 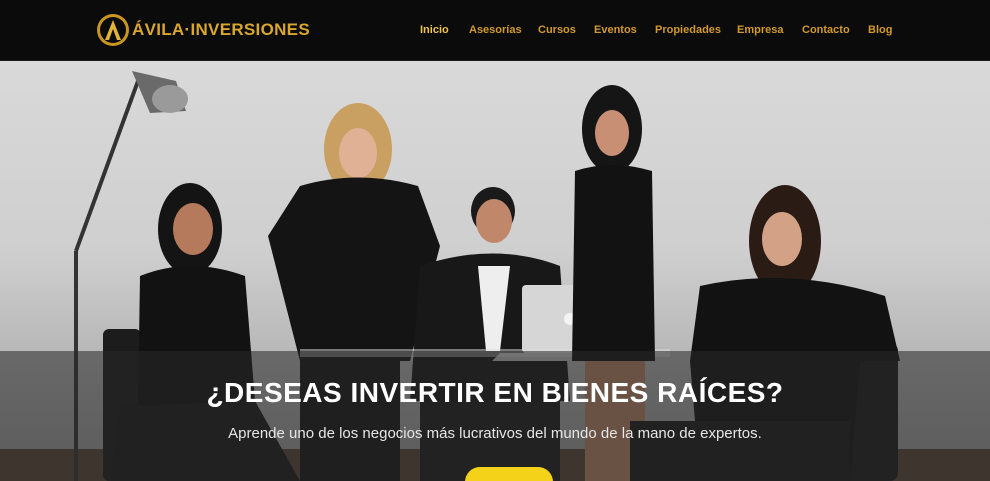 What do you see at coordinates (760, 30) in the screenshot?
I see `nav-item-empresa: Empresa` at bounding box center [760, 30].